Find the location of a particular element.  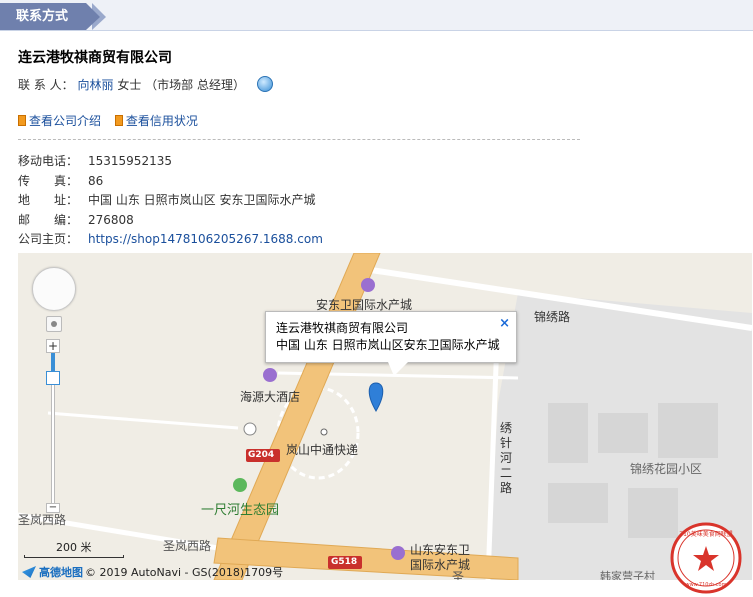

svg-text: 710美味美食网联盟 is located at coordinates (705, 534).